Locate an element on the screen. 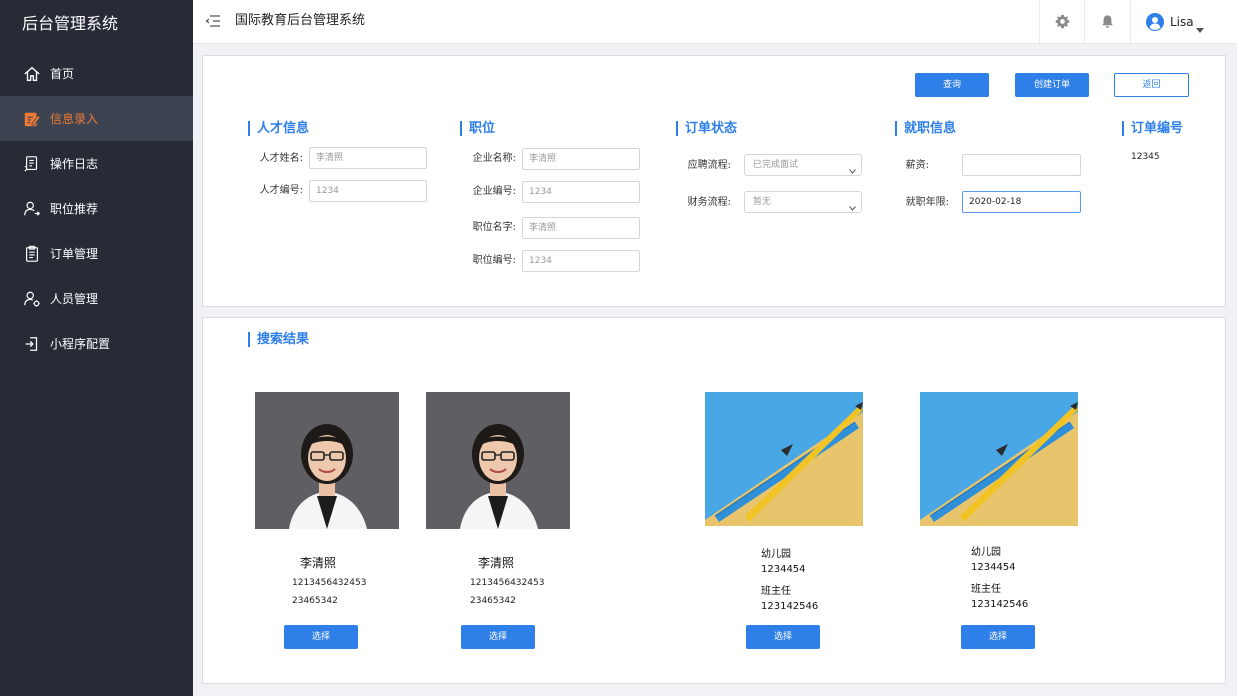 The height and width of the screenshot is (696, 1237). sidebar-item-staff-management: 人员管理 is located at coordinates (96, 298).